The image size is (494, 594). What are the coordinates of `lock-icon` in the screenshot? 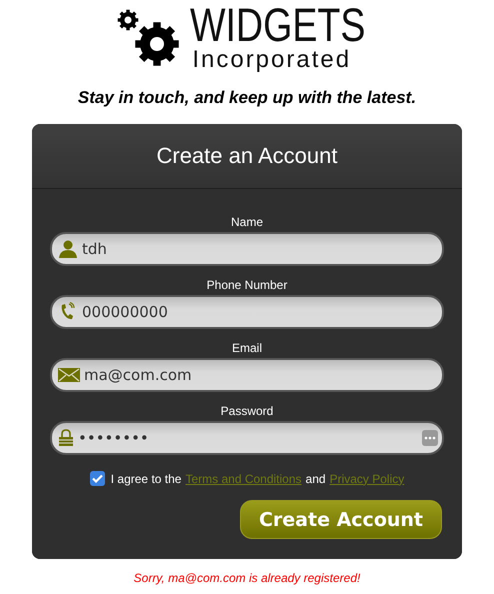 It's located at (66, 438).